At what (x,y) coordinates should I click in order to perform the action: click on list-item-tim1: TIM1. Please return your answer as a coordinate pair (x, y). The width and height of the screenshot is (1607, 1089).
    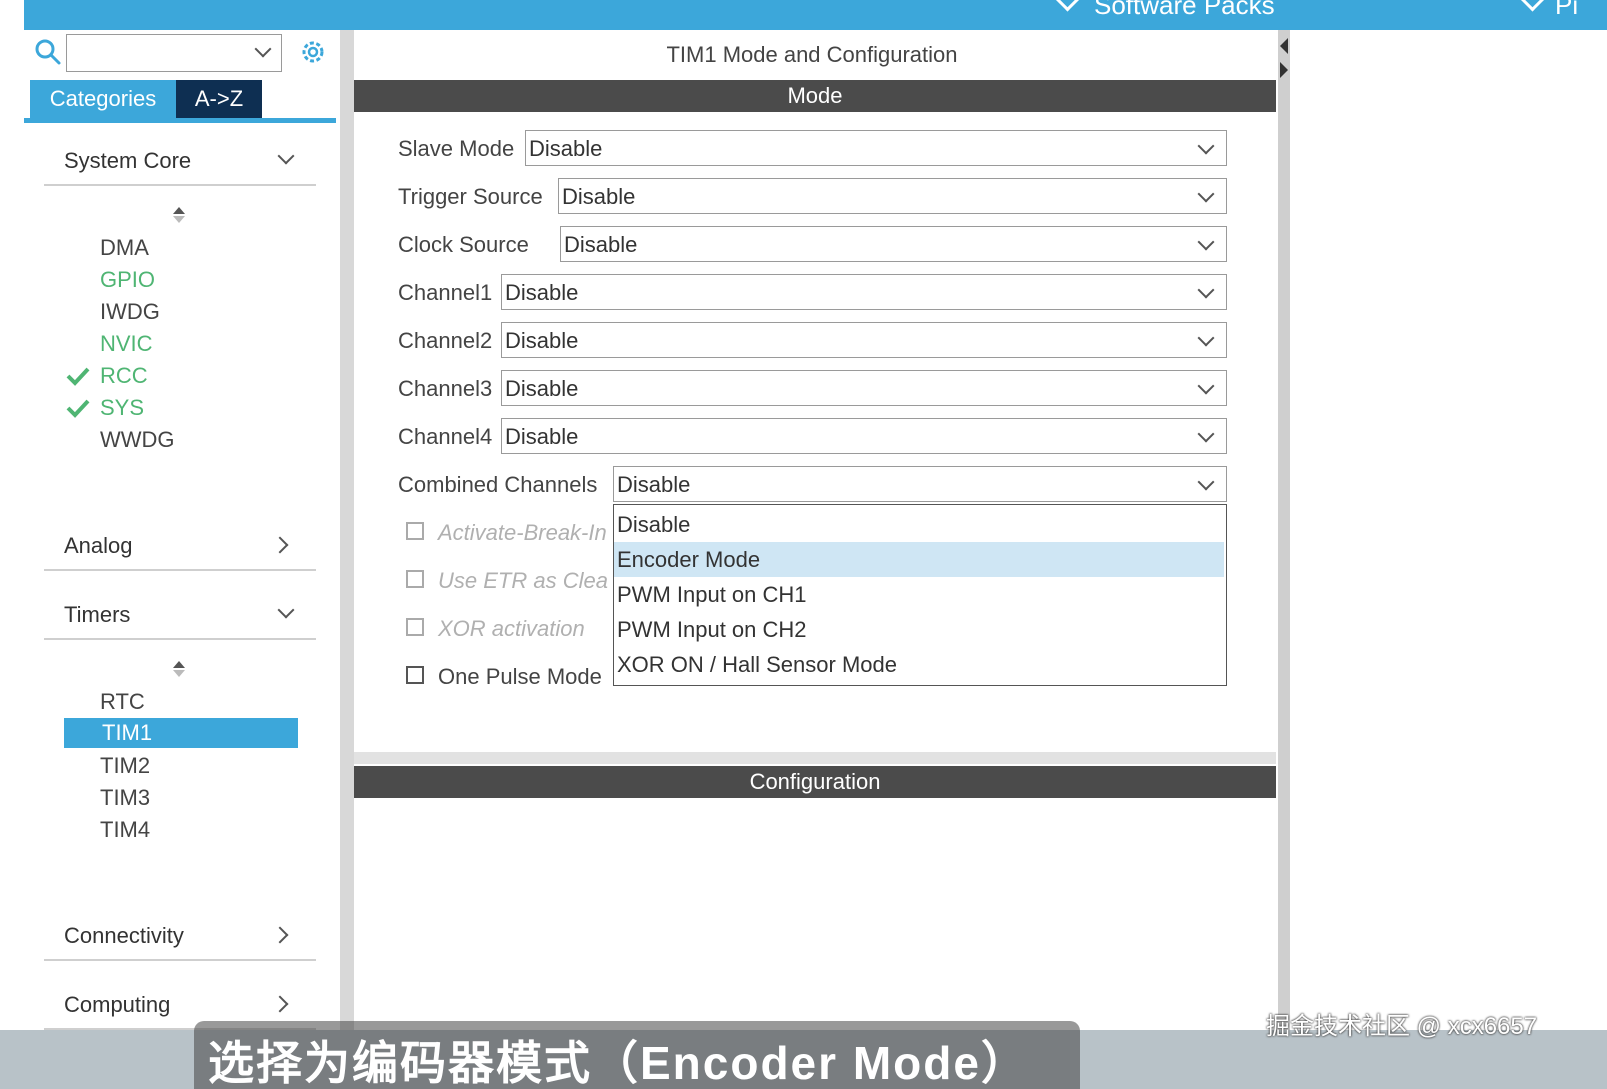
    Looking at the image, I should click on (181, 733).